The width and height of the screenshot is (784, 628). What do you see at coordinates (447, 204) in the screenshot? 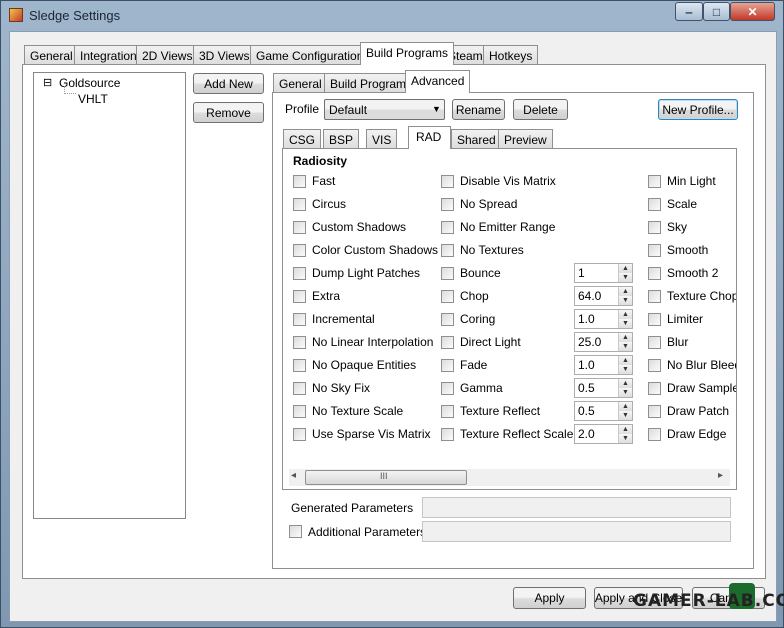
I see `no-spread-checkbox` at bounding box center [447, 204].